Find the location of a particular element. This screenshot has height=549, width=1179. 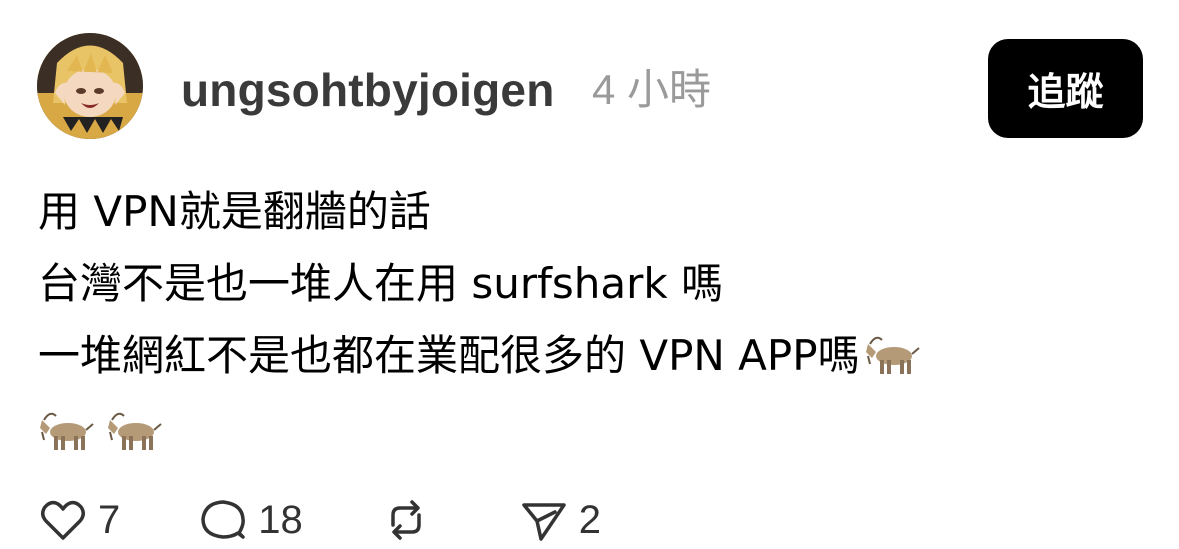

like-count: 7 is located at coordinates (109, 519).